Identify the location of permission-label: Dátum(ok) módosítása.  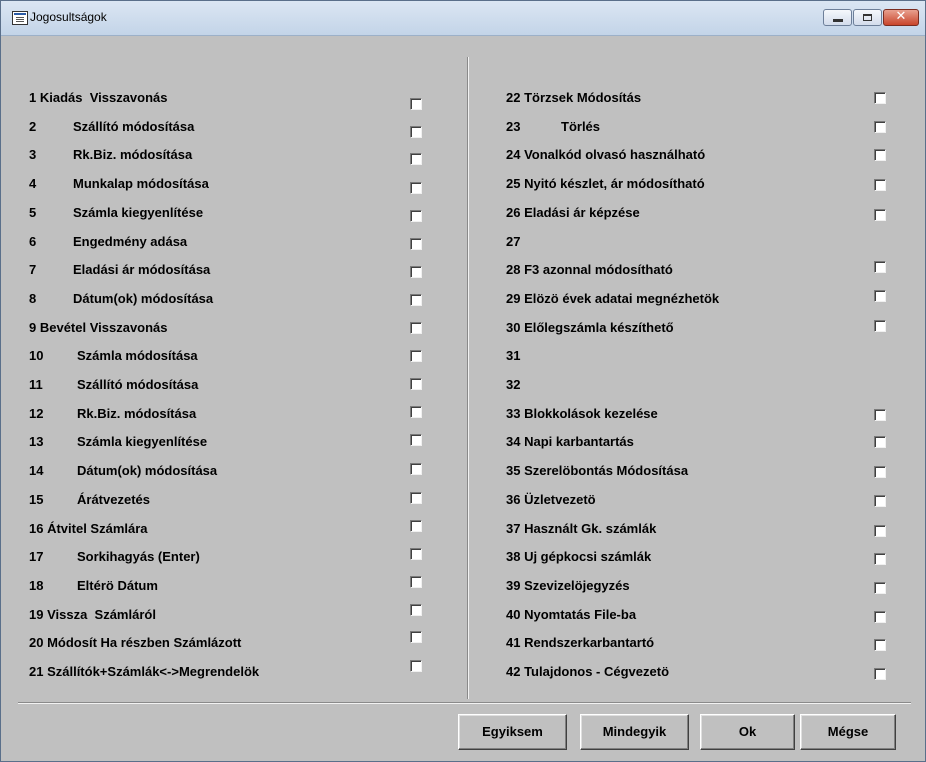
(143, 298).